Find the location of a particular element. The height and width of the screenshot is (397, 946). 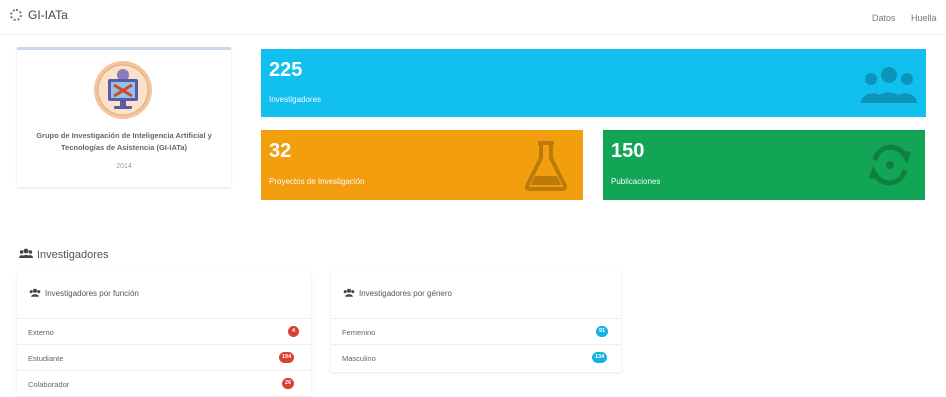

count-badge: 134 is located at coordinates (600, 357).